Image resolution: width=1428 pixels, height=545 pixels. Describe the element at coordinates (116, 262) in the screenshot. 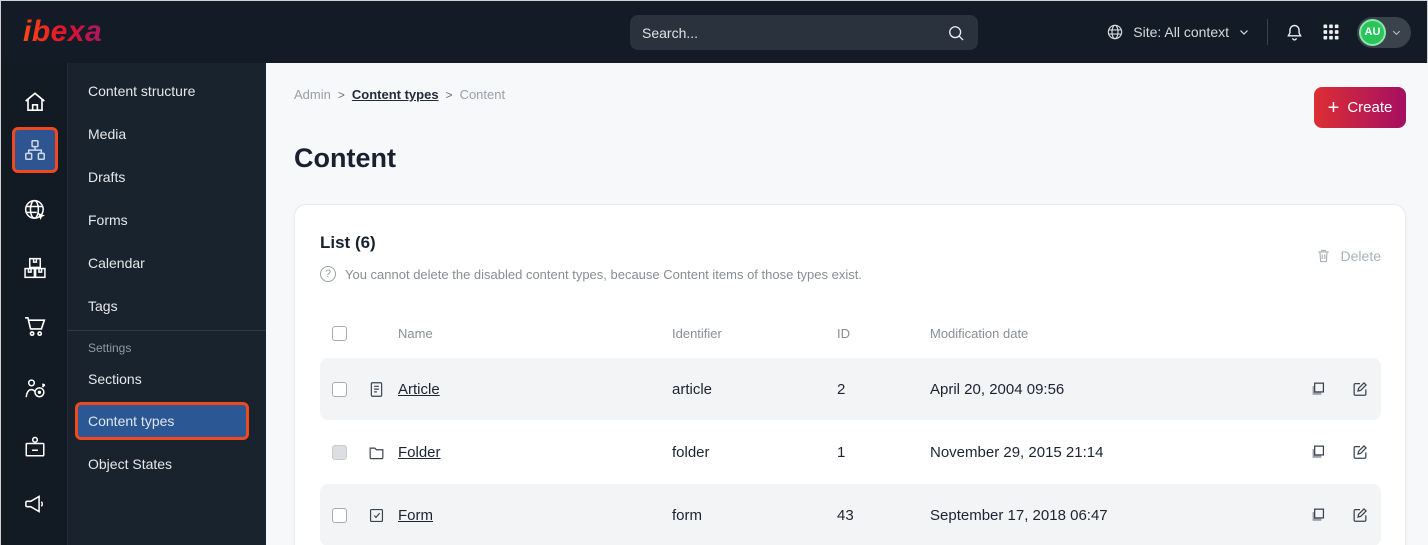

I see `sidebar-item-label: Calendar` at that location.